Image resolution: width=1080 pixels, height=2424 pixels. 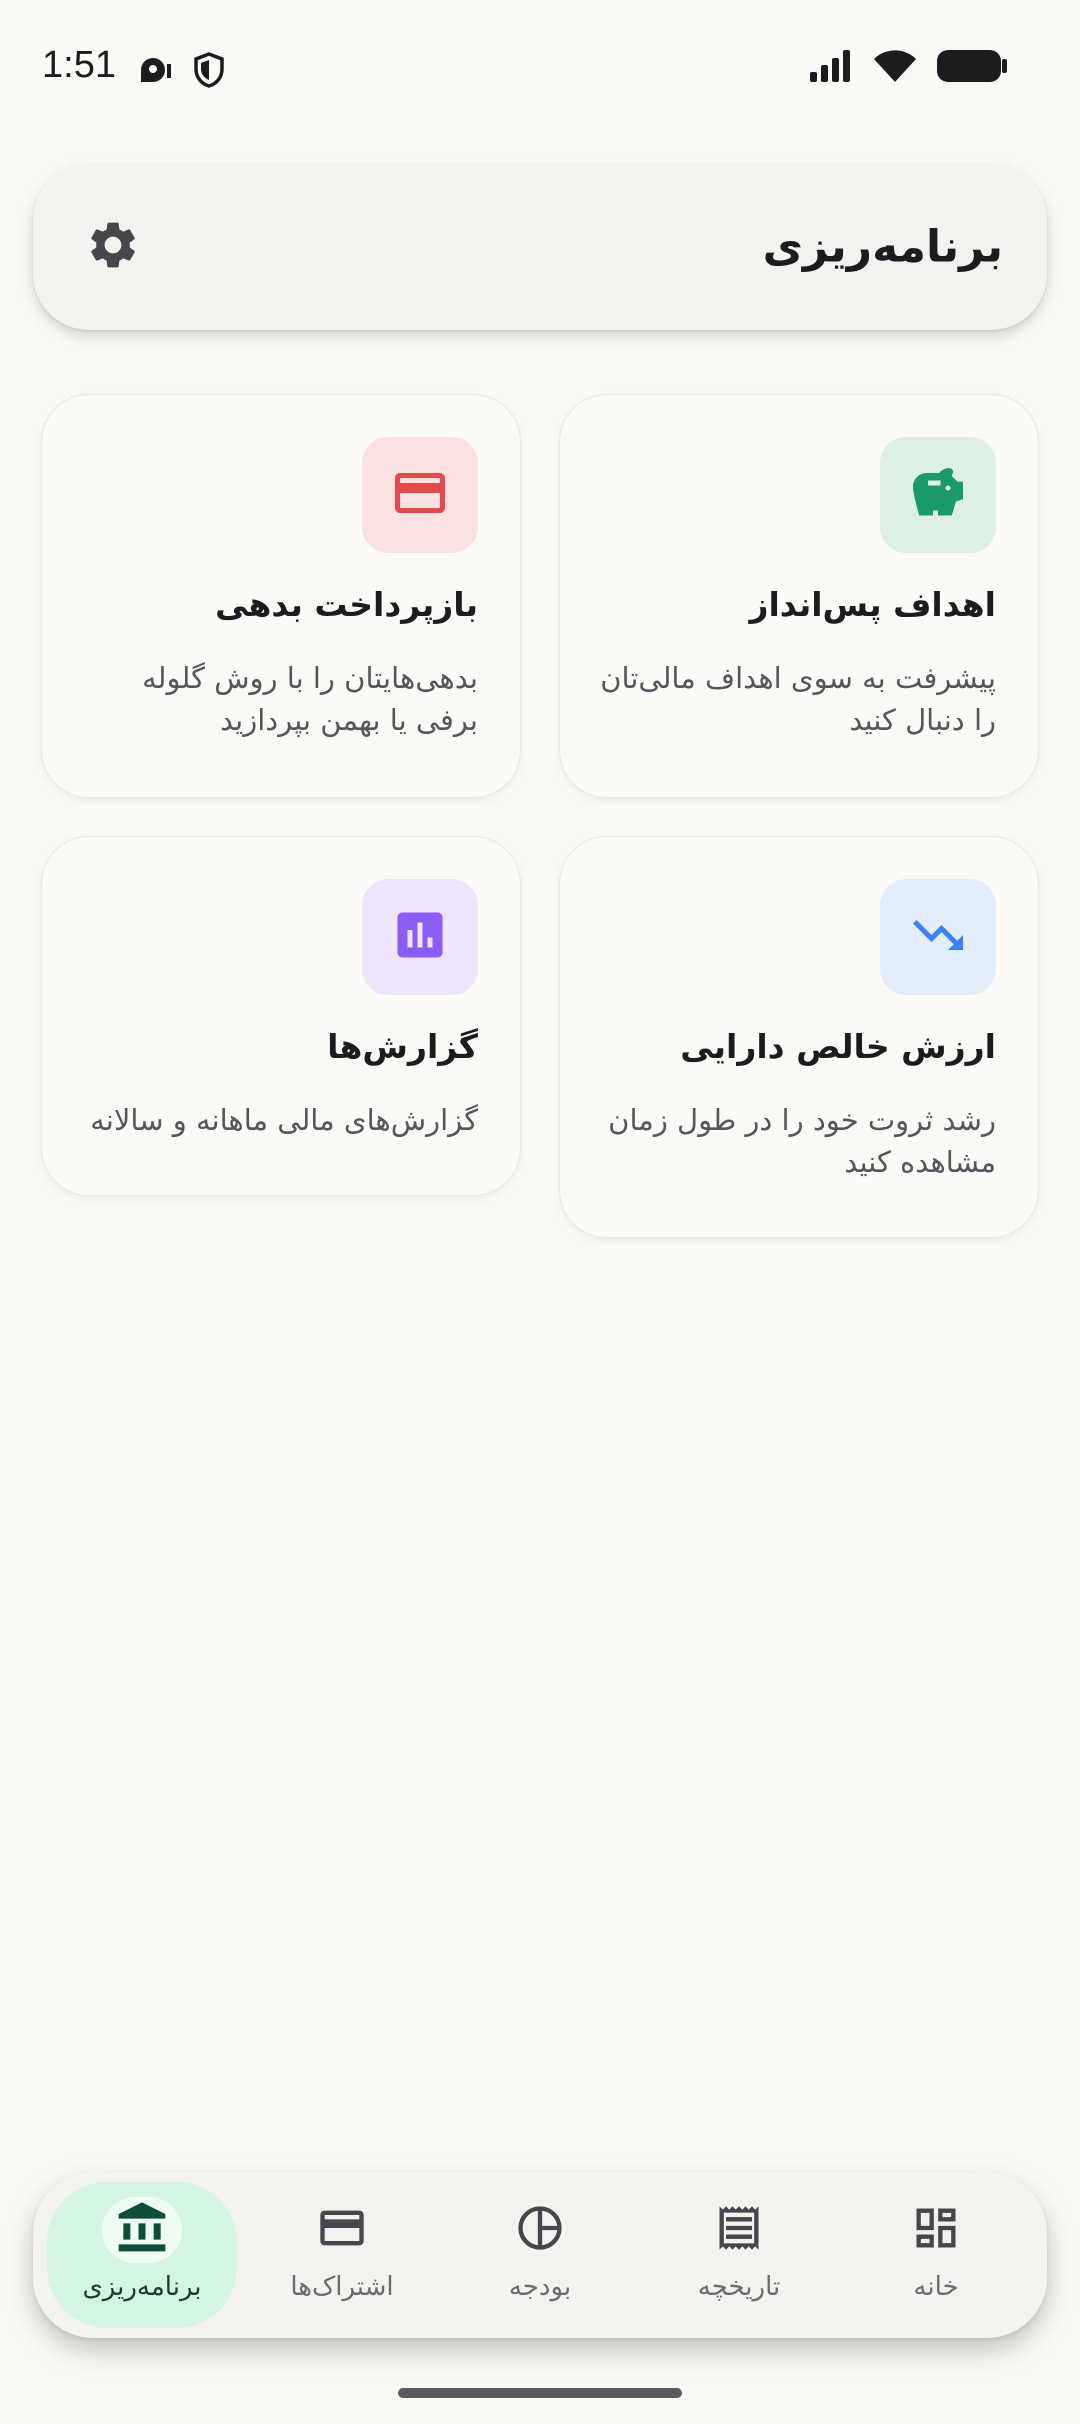 What do you see at coordinates (281, 1016) in the screenshot?
I see `card-reports: گزارش‌ها گزارش‌های مالی ماهانه و سالانه` at bounding box center [281, 1016].